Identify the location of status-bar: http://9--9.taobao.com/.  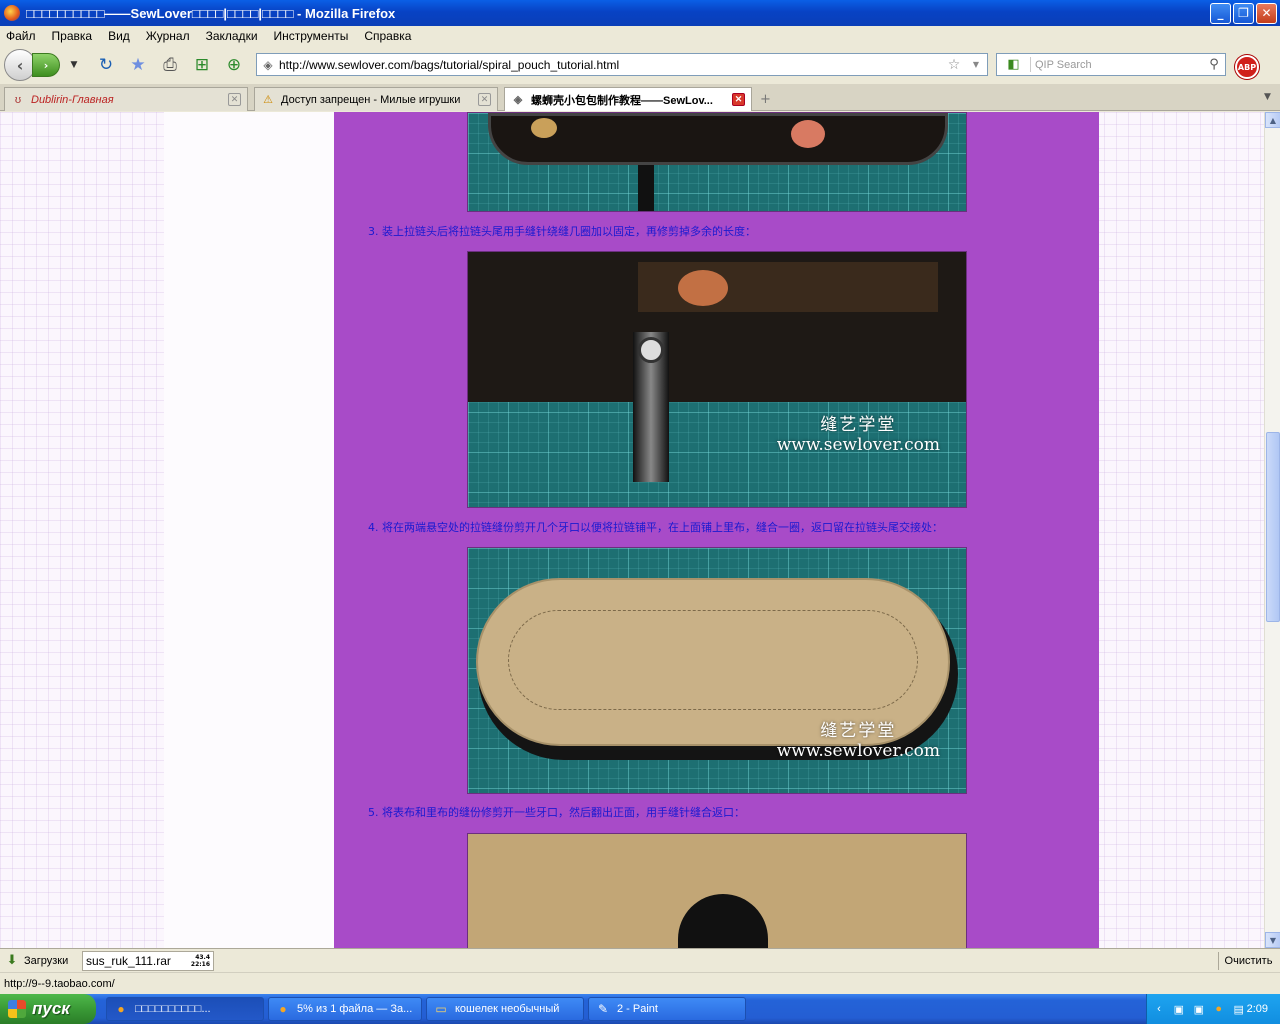
(640, 983).